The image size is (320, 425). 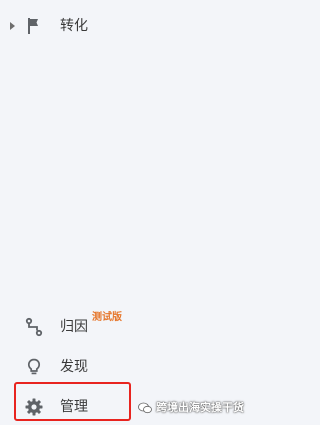 What do you see at coordinates (122, 367) in the screenshot?
I see `nav-item-discover: 发现` at bounding box center [122, 367].